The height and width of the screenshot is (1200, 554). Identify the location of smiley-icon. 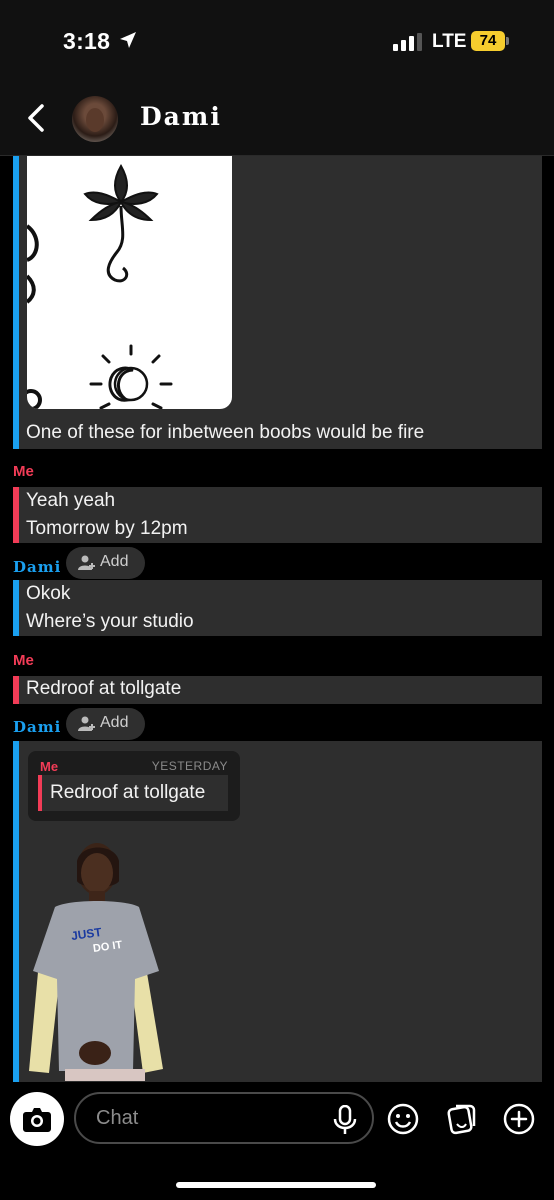
(403, 1119).